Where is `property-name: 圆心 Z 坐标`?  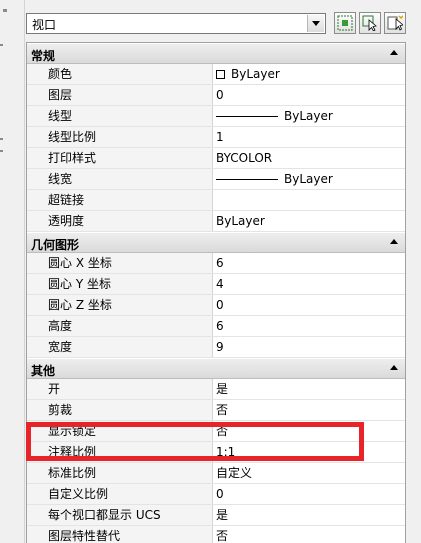 property-name: 圆心 Z 坐标 is located at coordinates (120, 305).